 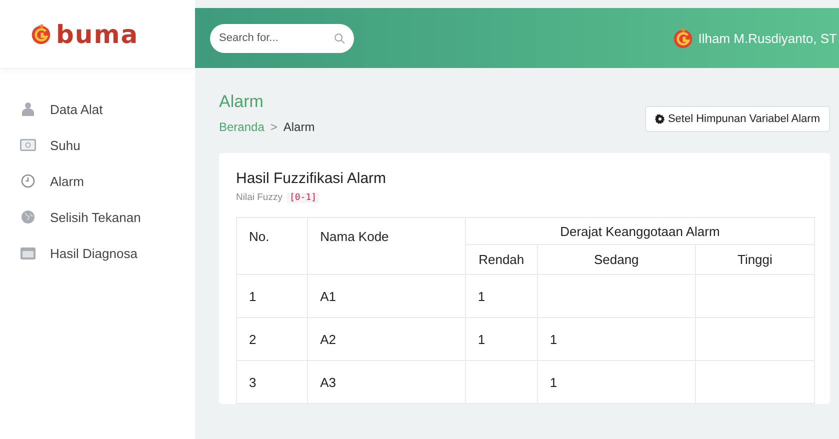 What do you see at coordinates (501, 259) in the screenshot?
I see `column-header: Rendah` at bounding box center [501, 259].